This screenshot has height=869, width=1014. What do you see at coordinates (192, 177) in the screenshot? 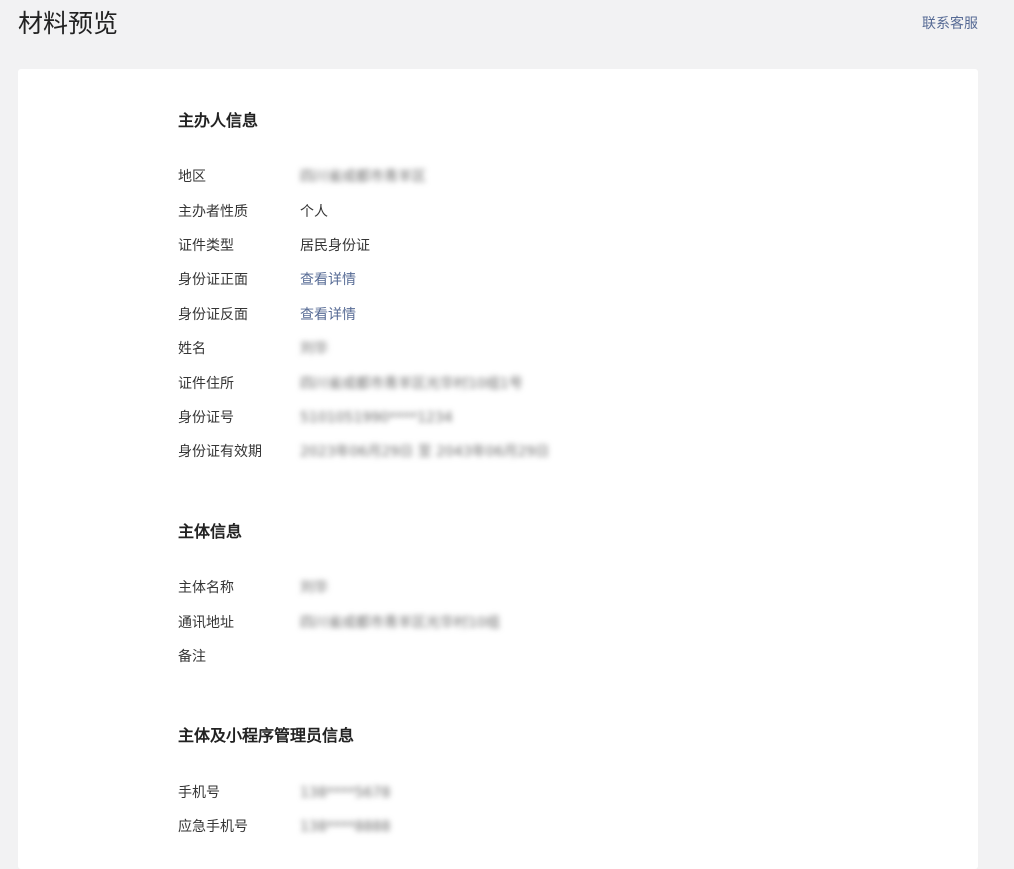
I see `label-region: 地区` at bounding box center [192, 177].